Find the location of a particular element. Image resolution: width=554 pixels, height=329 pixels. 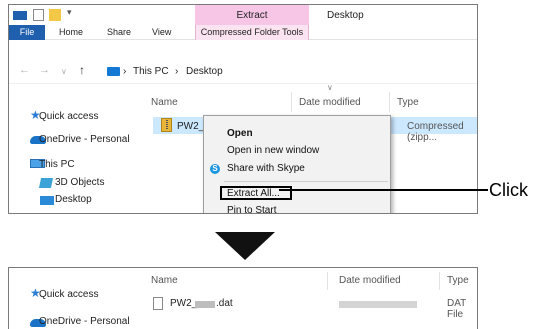

menu-separator is located at coordinates (306, 181).